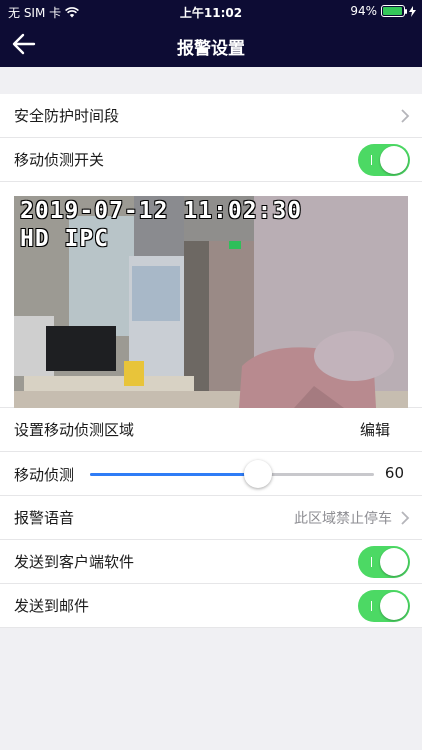 The height and width of the screenshot is (750, 422). Describe the element at coordinates (74, 430) in the screenshot. I see `region-label: 设置移动侦测区域` at that location.